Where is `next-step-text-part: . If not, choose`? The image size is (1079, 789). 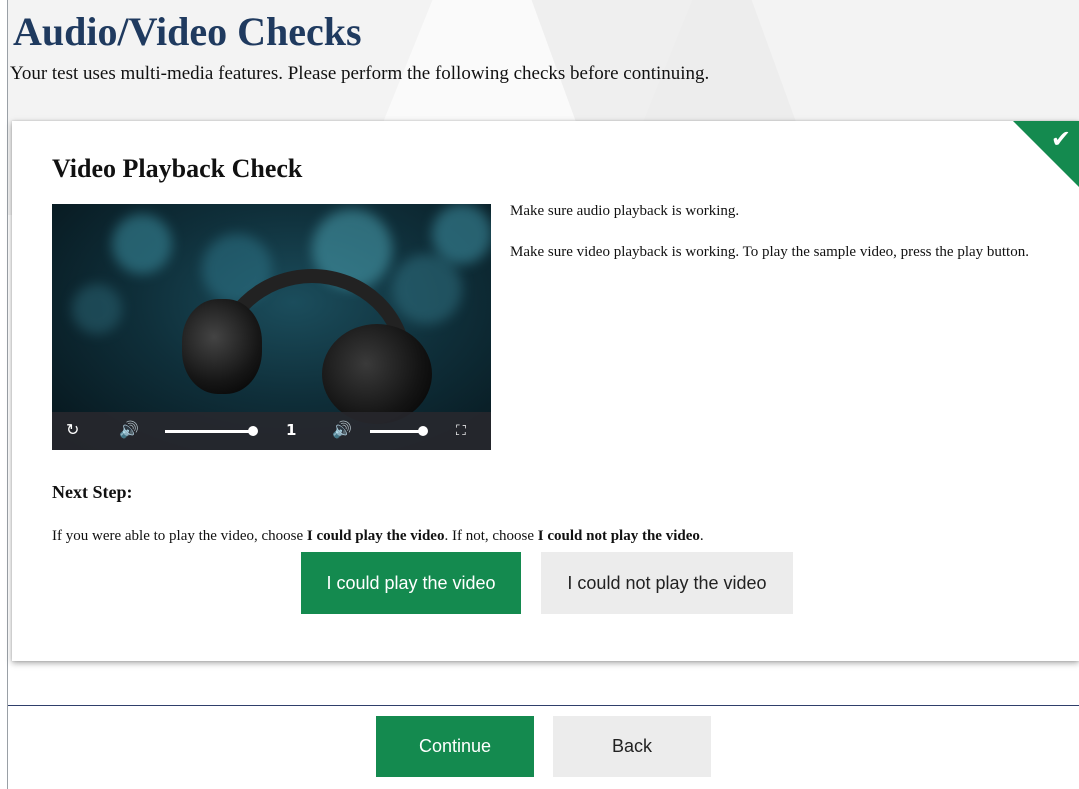
next-step-text-part: . If not, choose is located at coordinates (491, 536).